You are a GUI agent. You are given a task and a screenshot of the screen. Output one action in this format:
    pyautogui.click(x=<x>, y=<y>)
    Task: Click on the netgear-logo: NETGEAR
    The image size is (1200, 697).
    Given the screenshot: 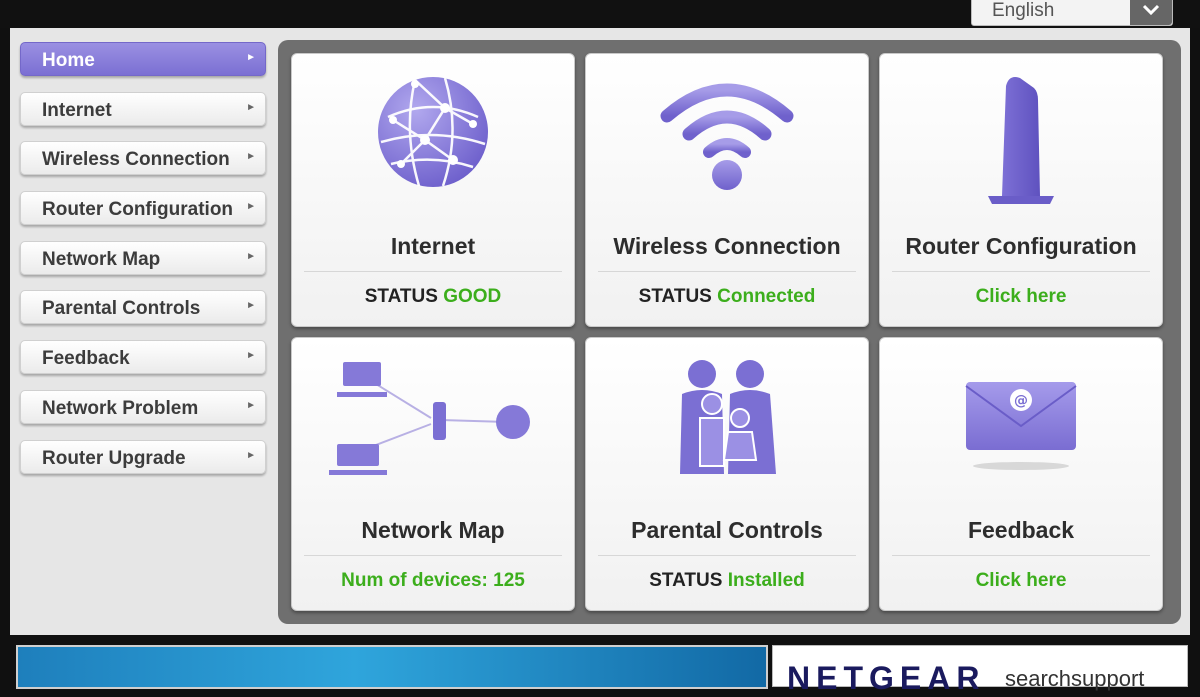 What is the action you would take?
    pyautogui.click(x=886, y=678)
    